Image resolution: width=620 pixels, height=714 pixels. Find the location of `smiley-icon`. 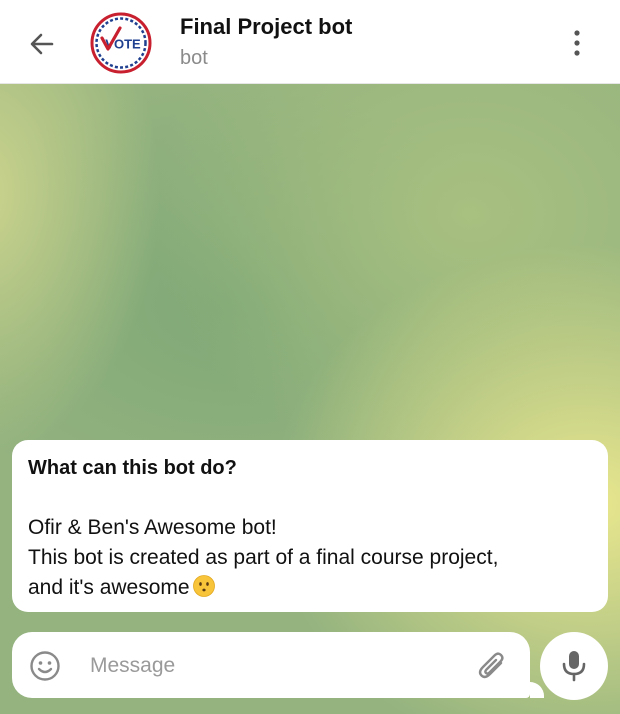

smiley-icon is located at coordinates (45, 666).